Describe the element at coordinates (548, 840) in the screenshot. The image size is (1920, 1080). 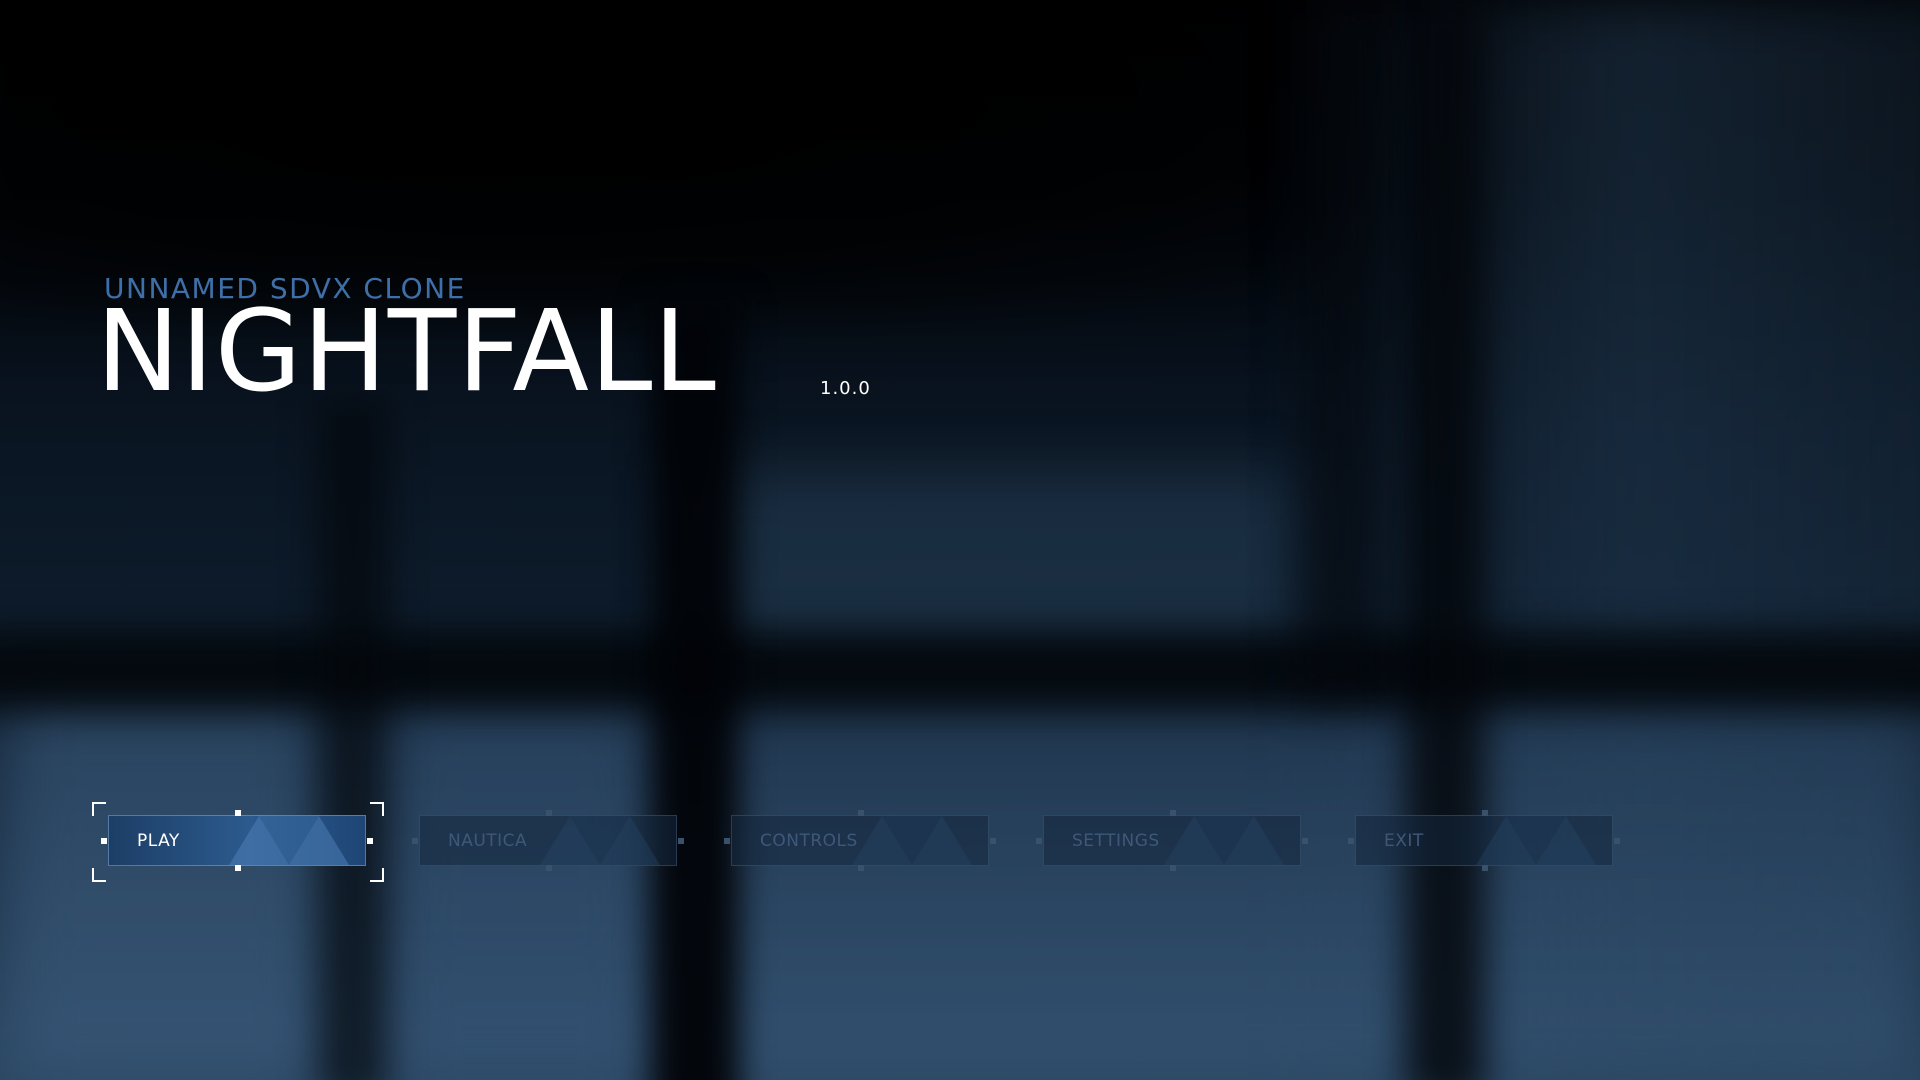
I see `nautica-button: NAUTICA` at that location.